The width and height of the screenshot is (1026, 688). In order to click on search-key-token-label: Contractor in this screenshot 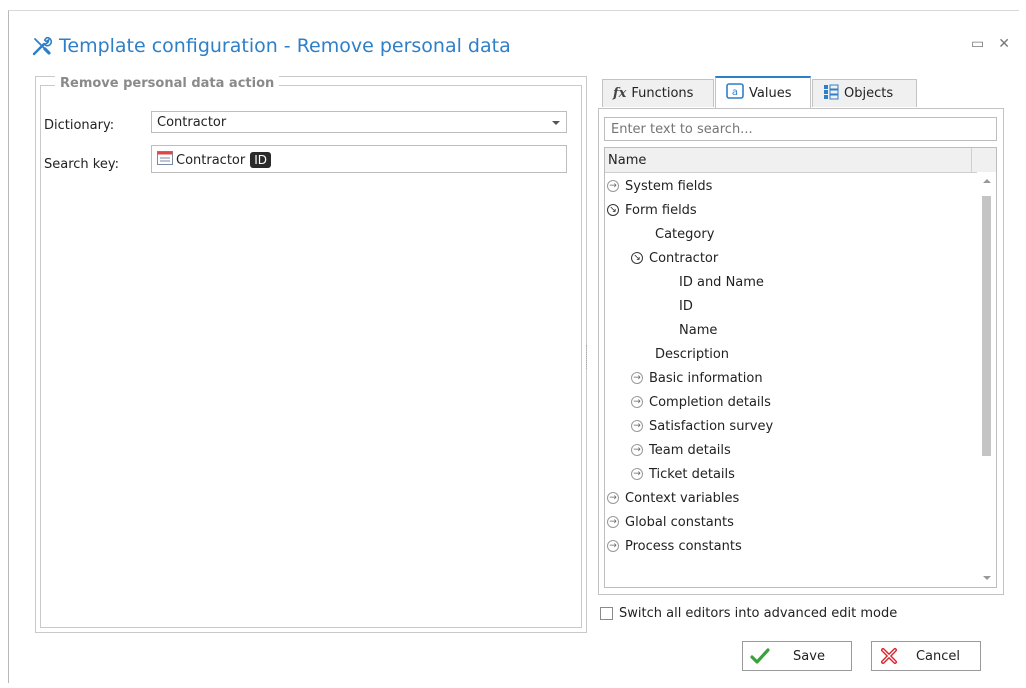, I will do `click(211, 160)`.